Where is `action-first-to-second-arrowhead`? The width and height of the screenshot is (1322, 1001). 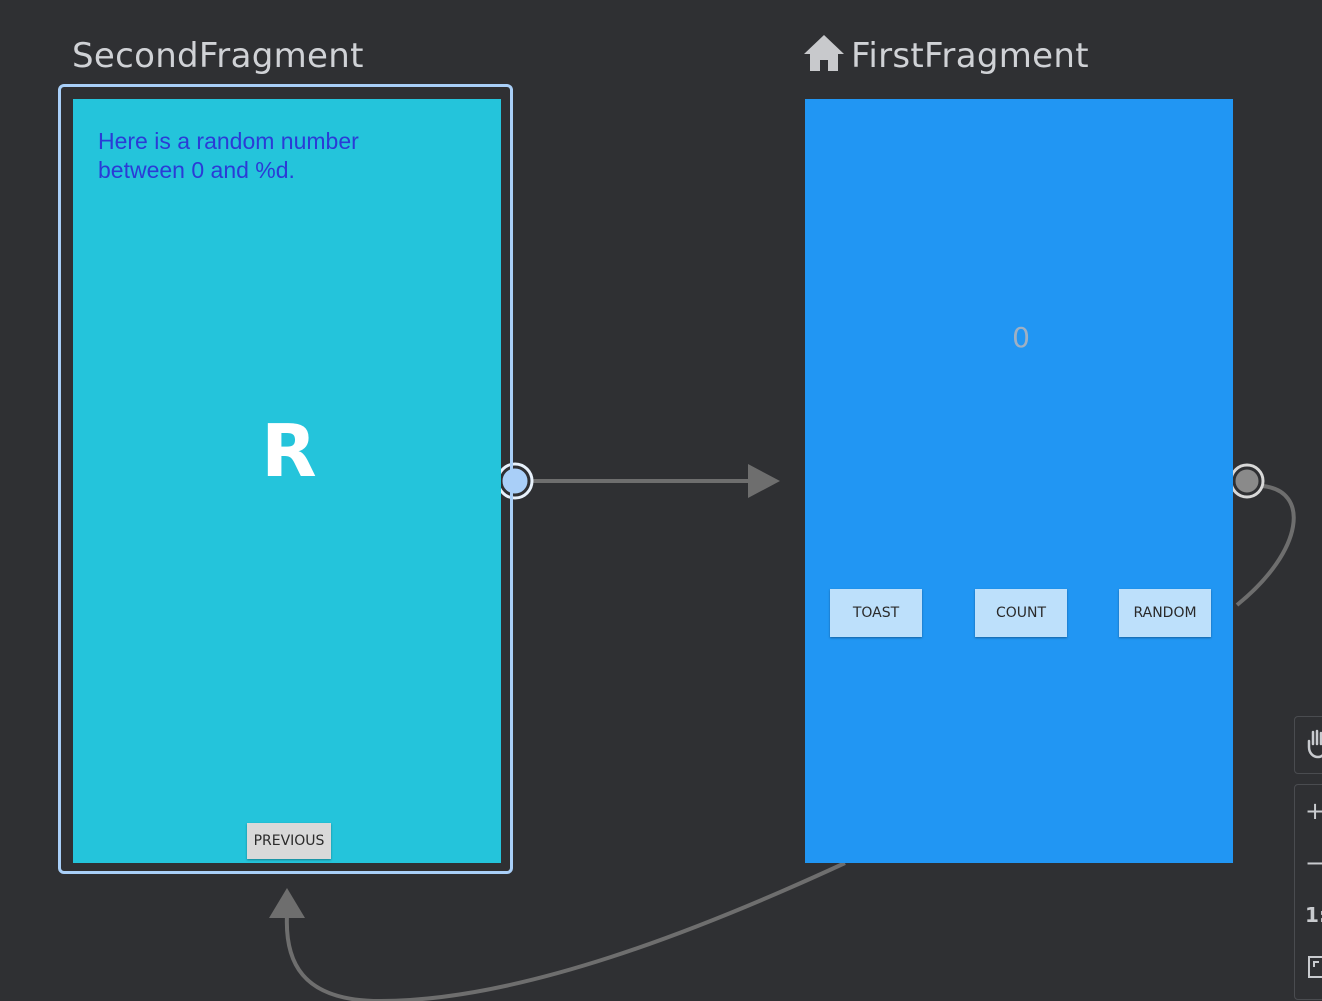
action-first-to-second-arrowhead is located at coordinates (287, 903).